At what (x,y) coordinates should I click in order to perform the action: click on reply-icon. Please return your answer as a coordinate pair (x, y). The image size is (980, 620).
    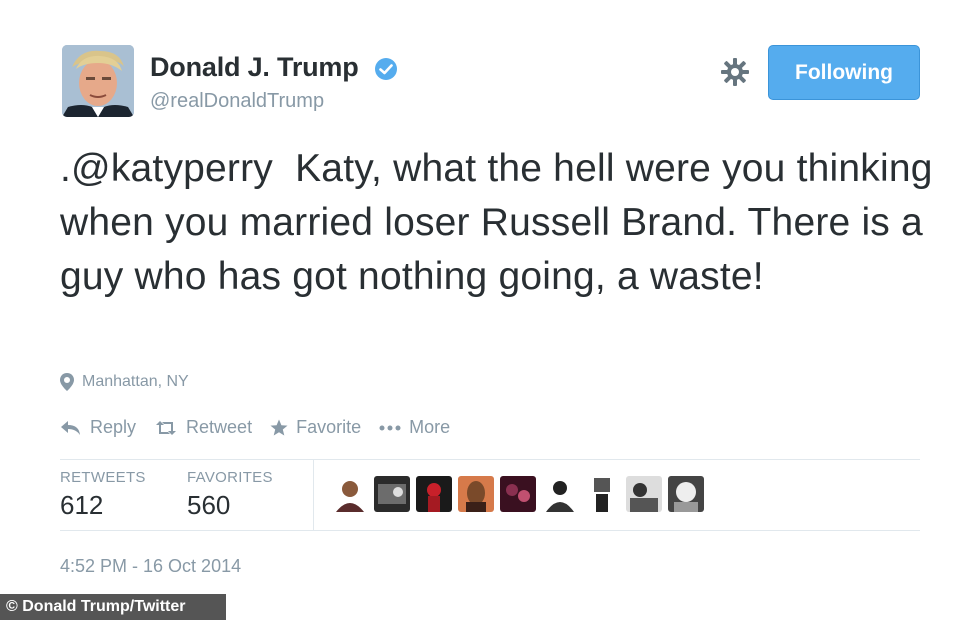
    Looking at the image, I should click on (70, 427).